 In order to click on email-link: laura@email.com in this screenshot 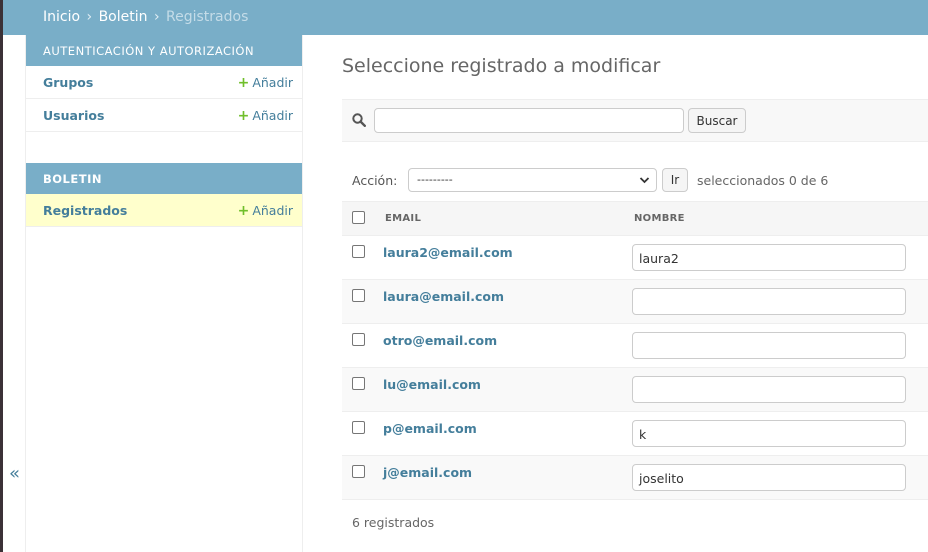, I will do `click(443, 296)`.